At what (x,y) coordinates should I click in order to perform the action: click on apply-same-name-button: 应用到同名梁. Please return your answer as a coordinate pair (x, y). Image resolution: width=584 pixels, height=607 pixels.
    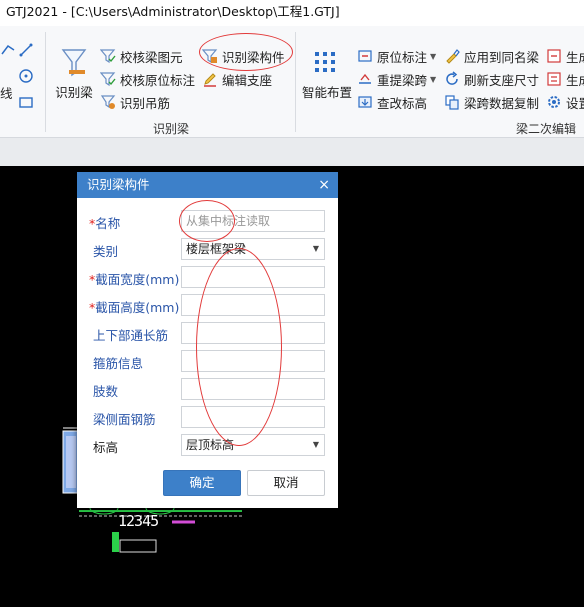
    Looking at the image, I should click on (491, 56).